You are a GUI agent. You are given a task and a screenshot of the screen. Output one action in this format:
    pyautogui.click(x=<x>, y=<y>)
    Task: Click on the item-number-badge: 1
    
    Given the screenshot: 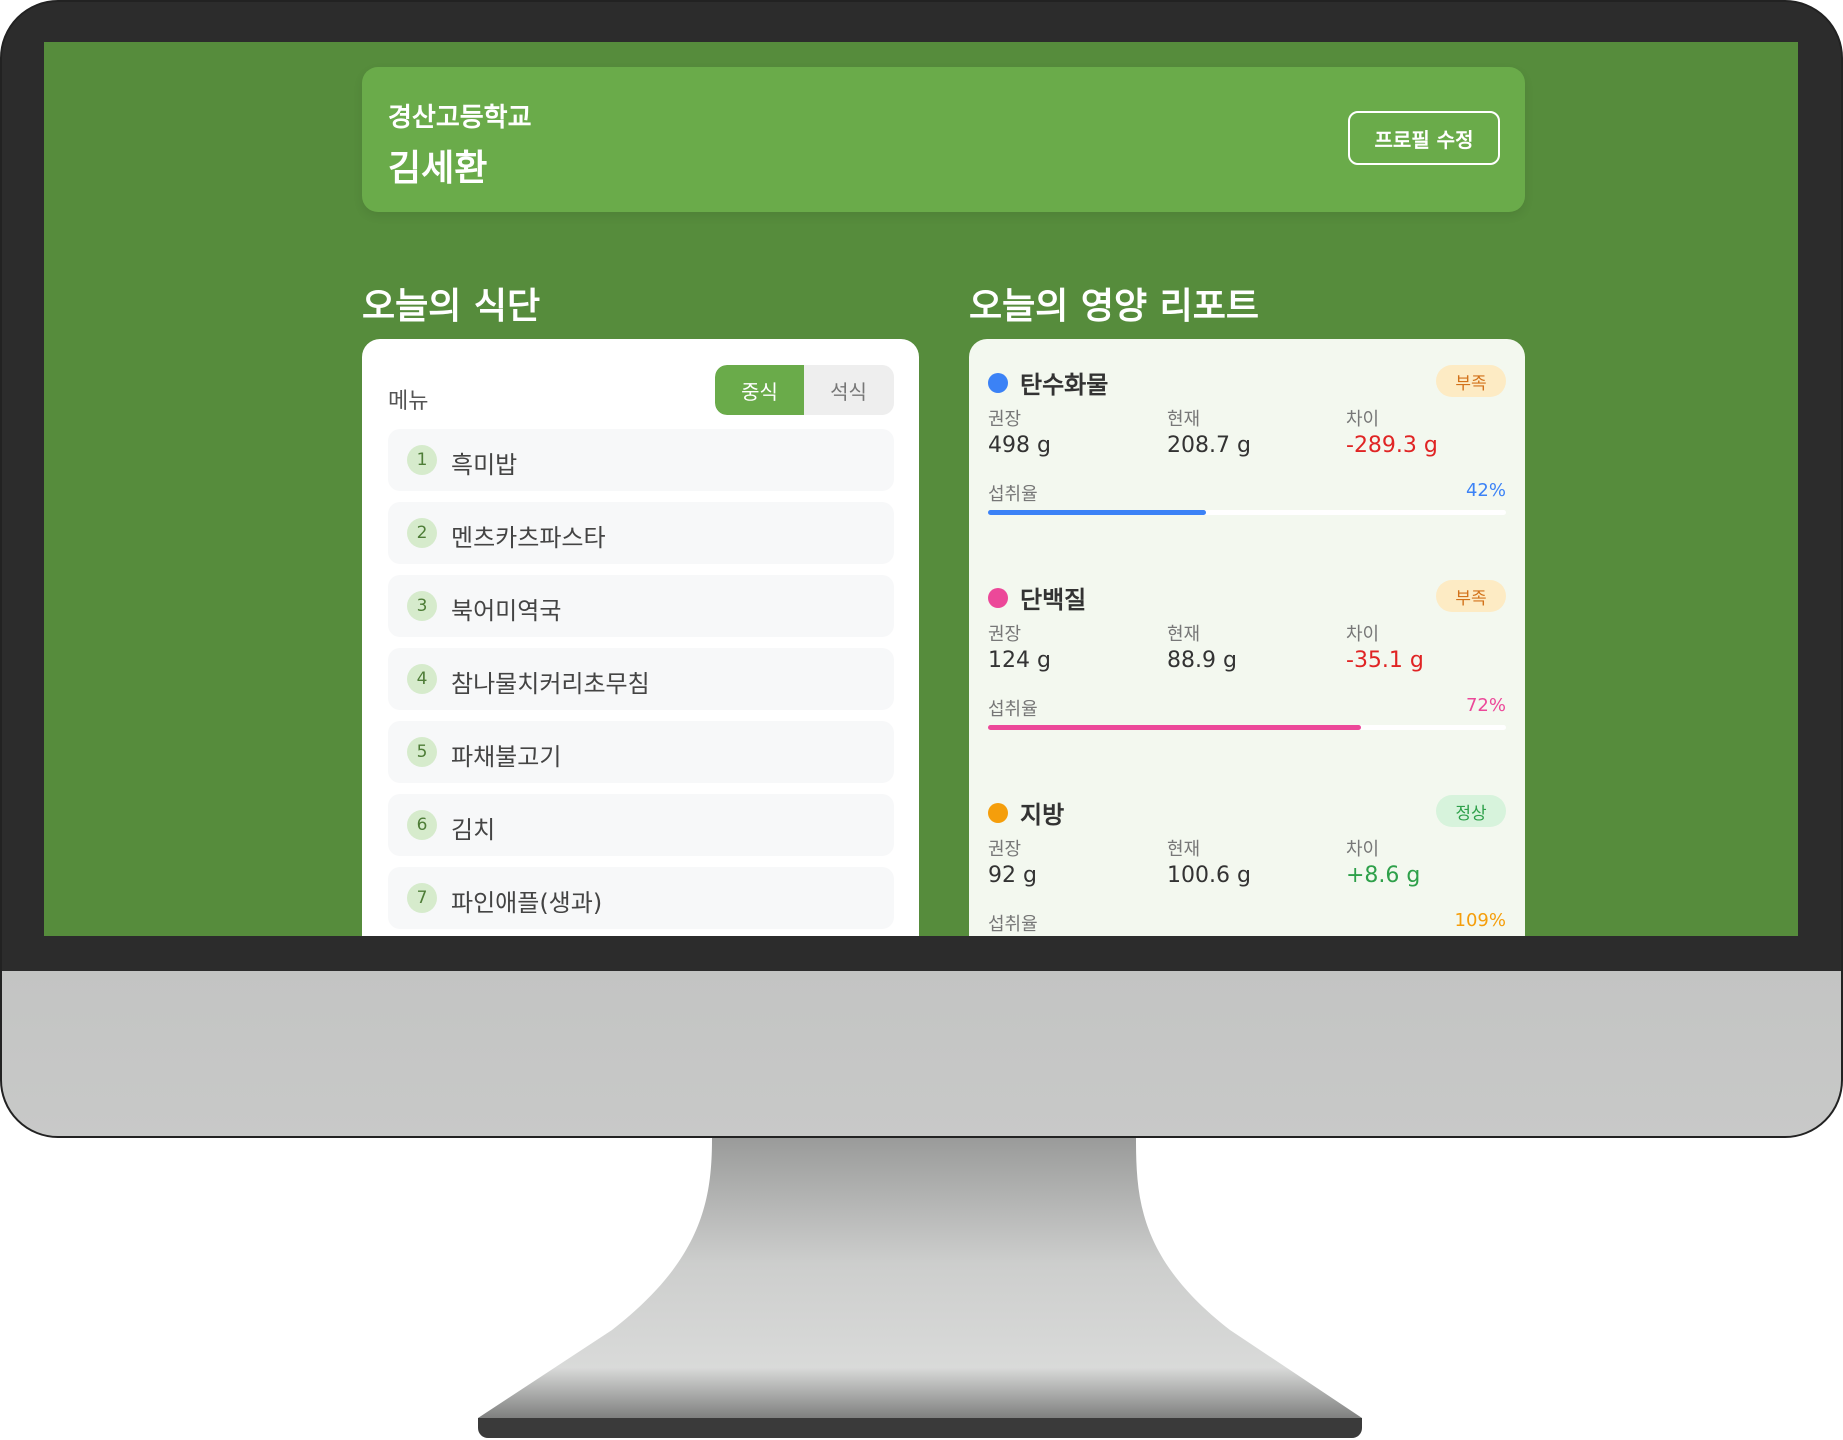 What is the action you would take?
    pyautogui.click(x=422, y=460)
    